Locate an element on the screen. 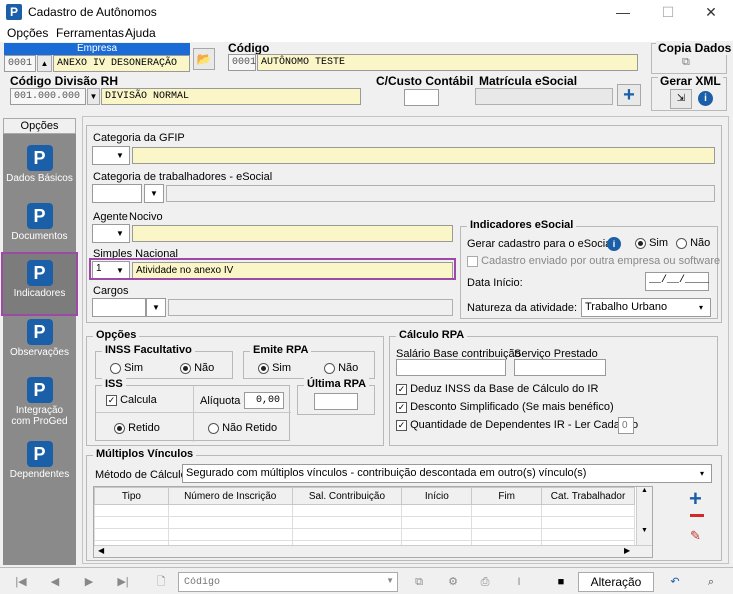 The width and height of the screenshot is (733, 594). maximize-button: ☐ is located at coordinates (668, 12).